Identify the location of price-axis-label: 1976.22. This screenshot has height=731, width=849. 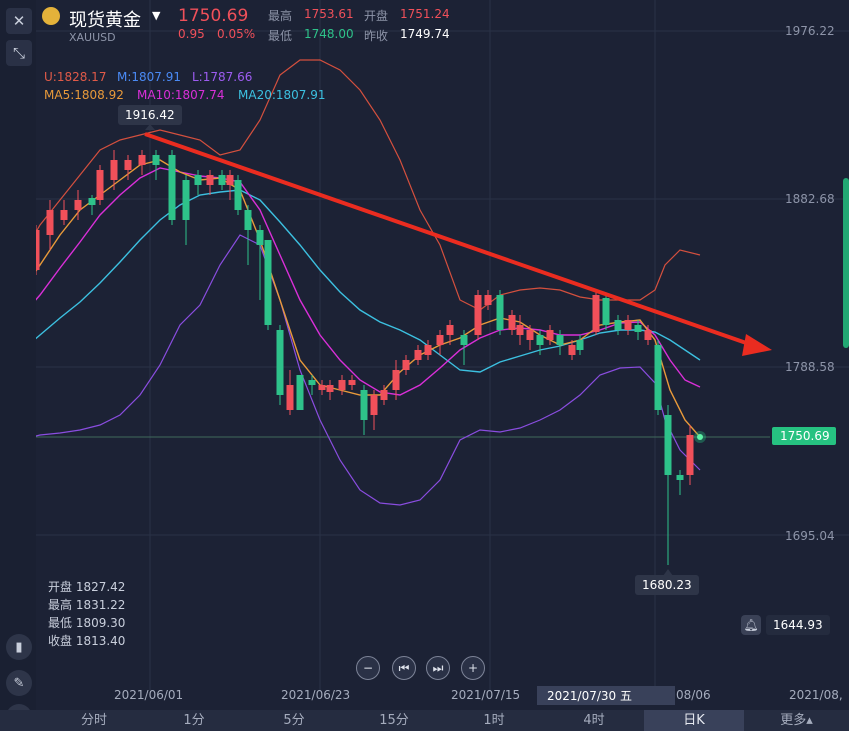
(810, 31).